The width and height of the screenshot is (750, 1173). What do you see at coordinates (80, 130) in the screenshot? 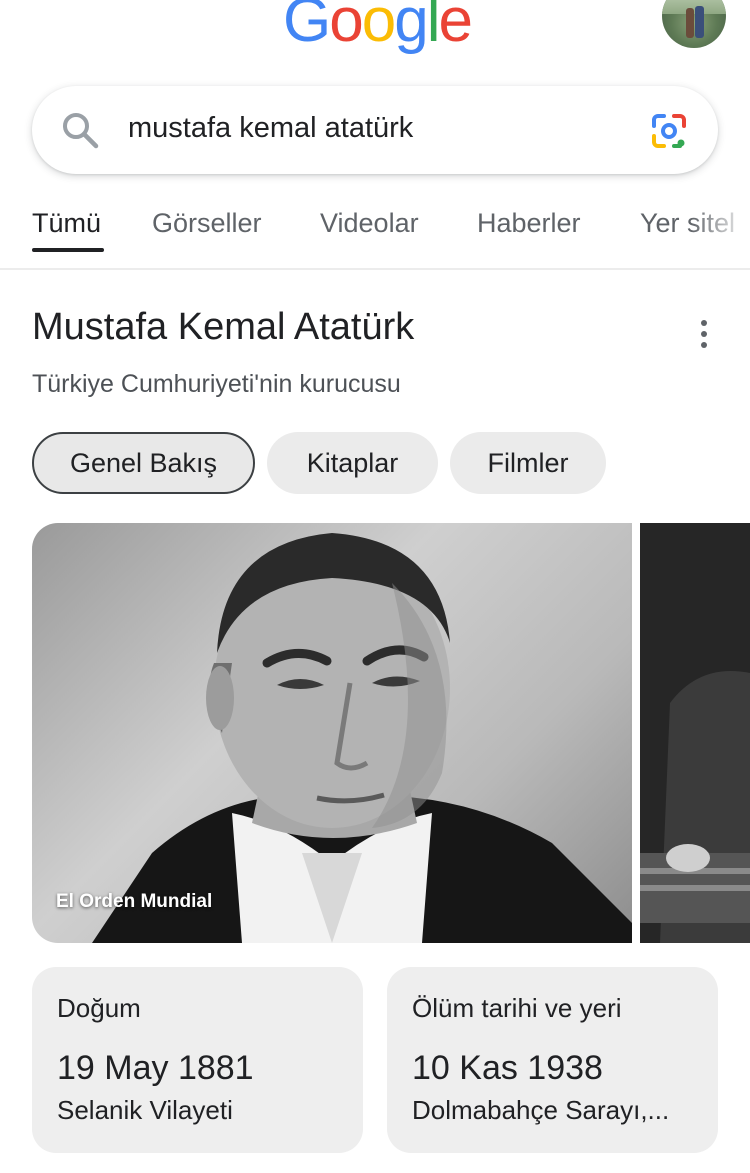
I see `magnifier-icon` at bounding box center [80, 130].